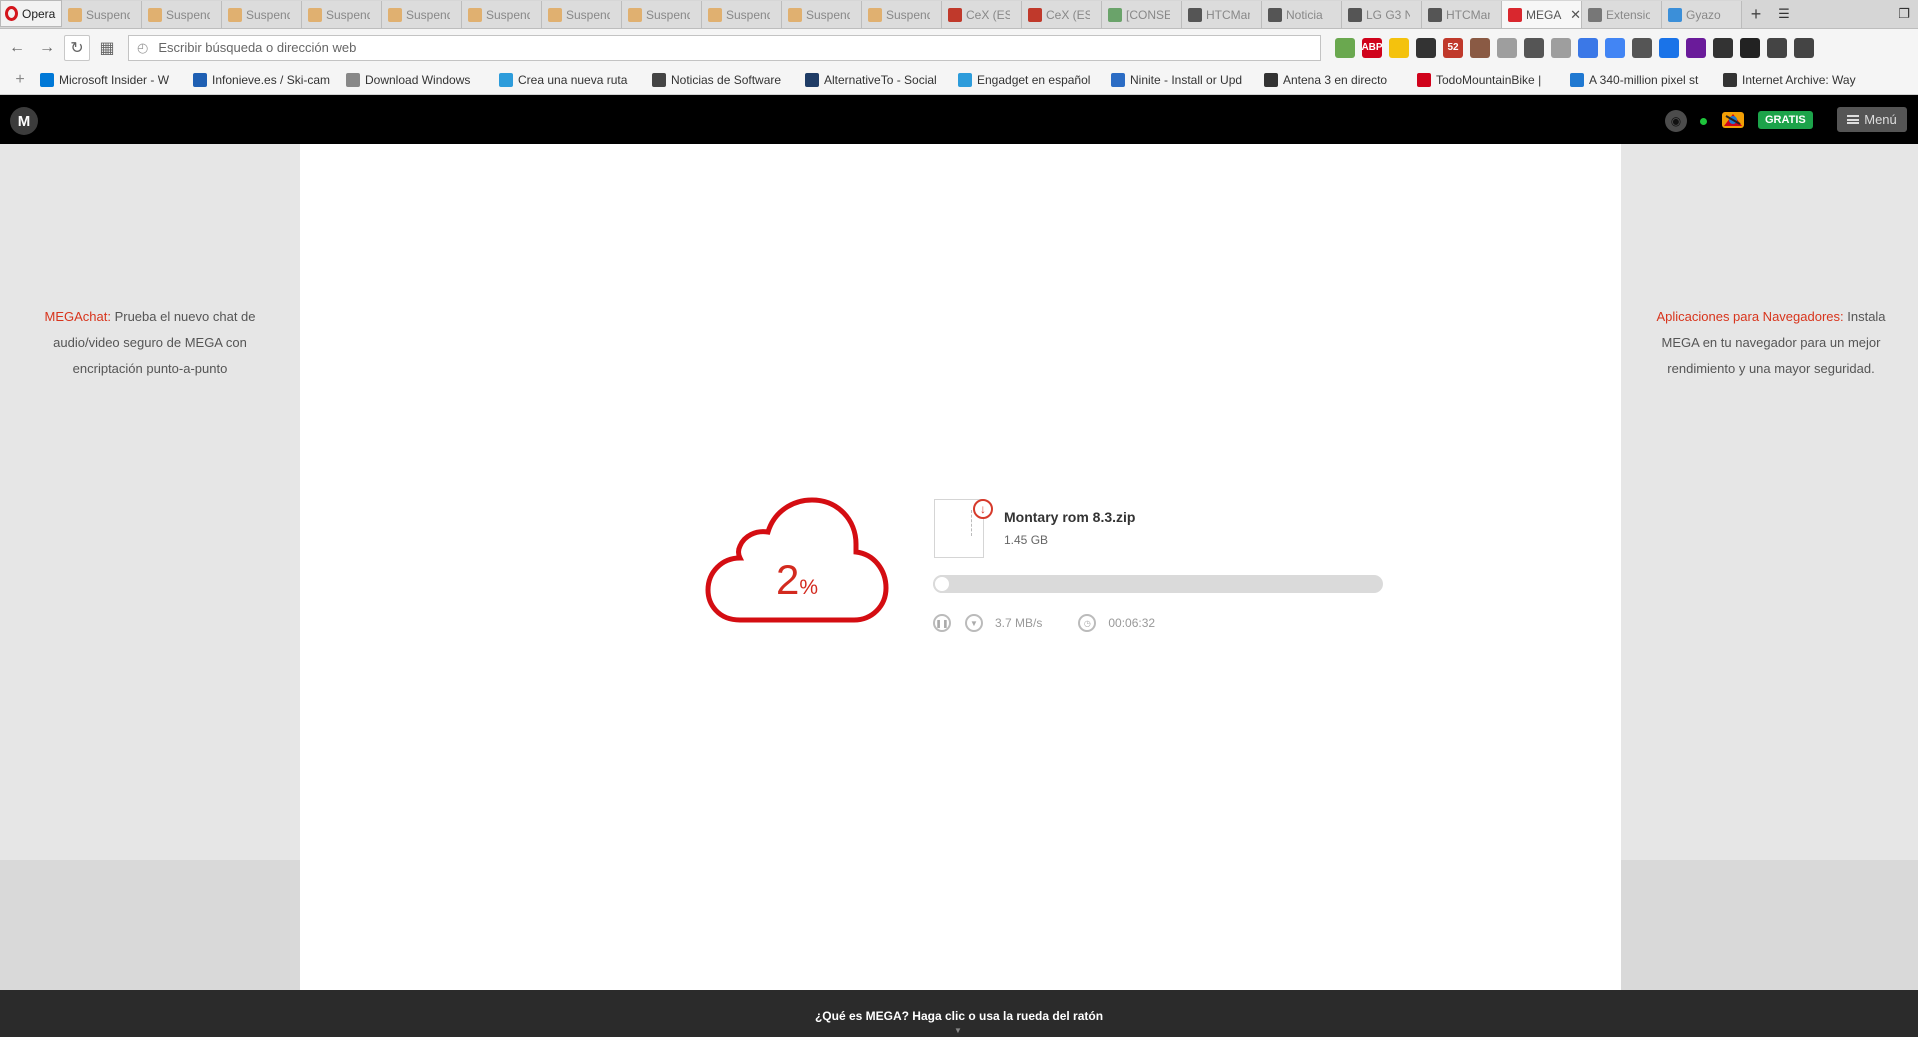 This screenshot has width=1918, height=1037. Describe the element at coordinates (77, 47) in the screenshot. I see `reload-icon: ↻` at that location.